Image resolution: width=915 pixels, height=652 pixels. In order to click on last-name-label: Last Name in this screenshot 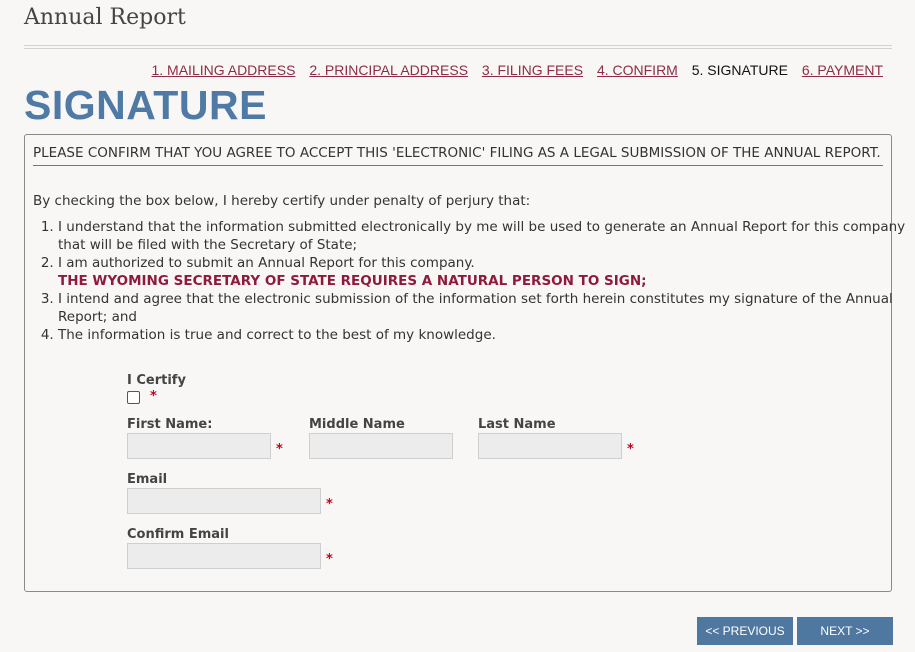, I will do `click(517, 424)`.